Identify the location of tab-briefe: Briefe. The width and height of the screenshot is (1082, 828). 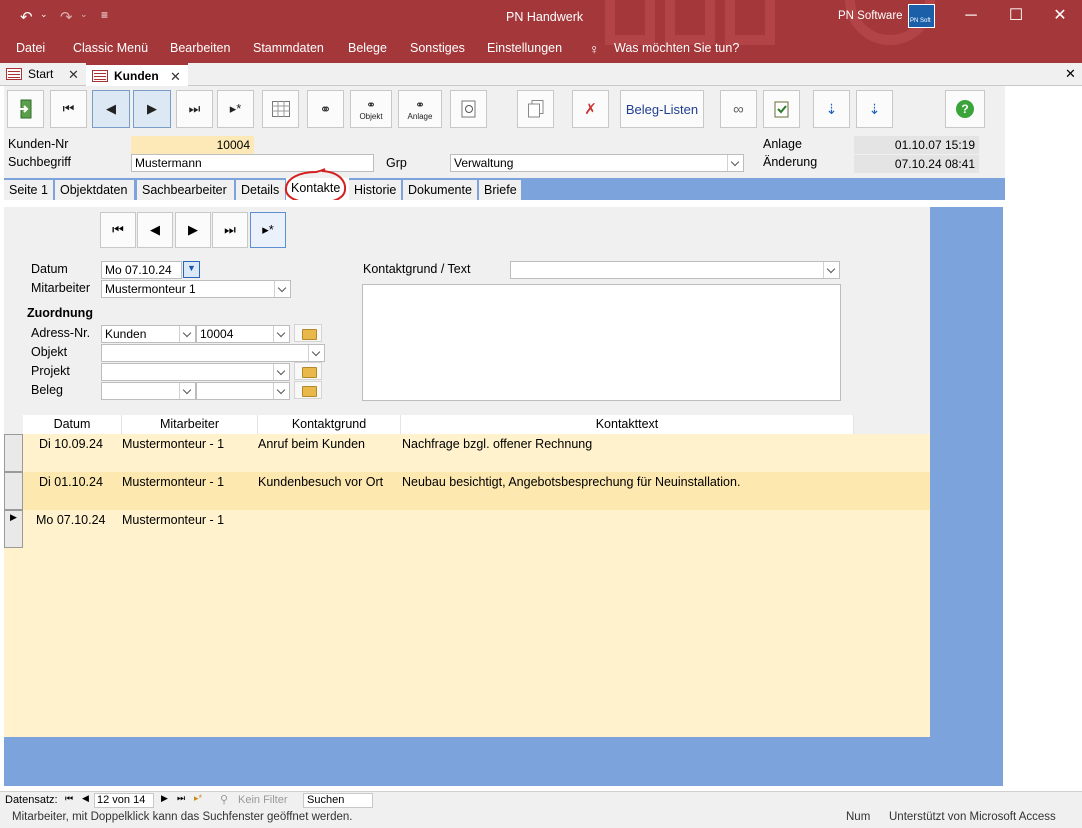
(500, 190).